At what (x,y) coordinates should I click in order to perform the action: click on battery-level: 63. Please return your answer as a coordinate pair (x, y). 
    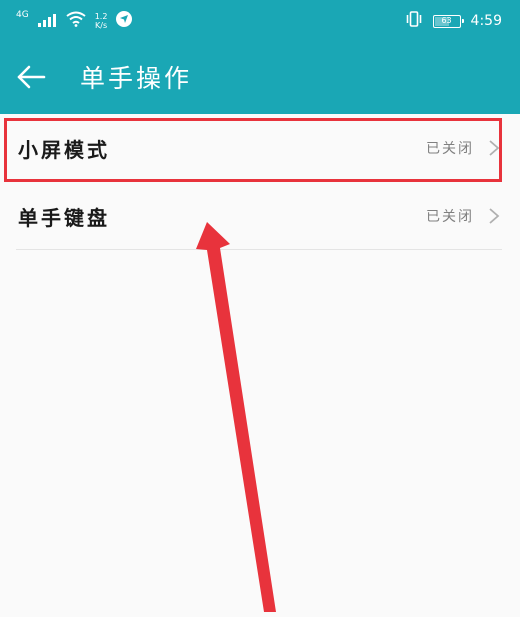
    Looking at the image, I should click on (446, 20).